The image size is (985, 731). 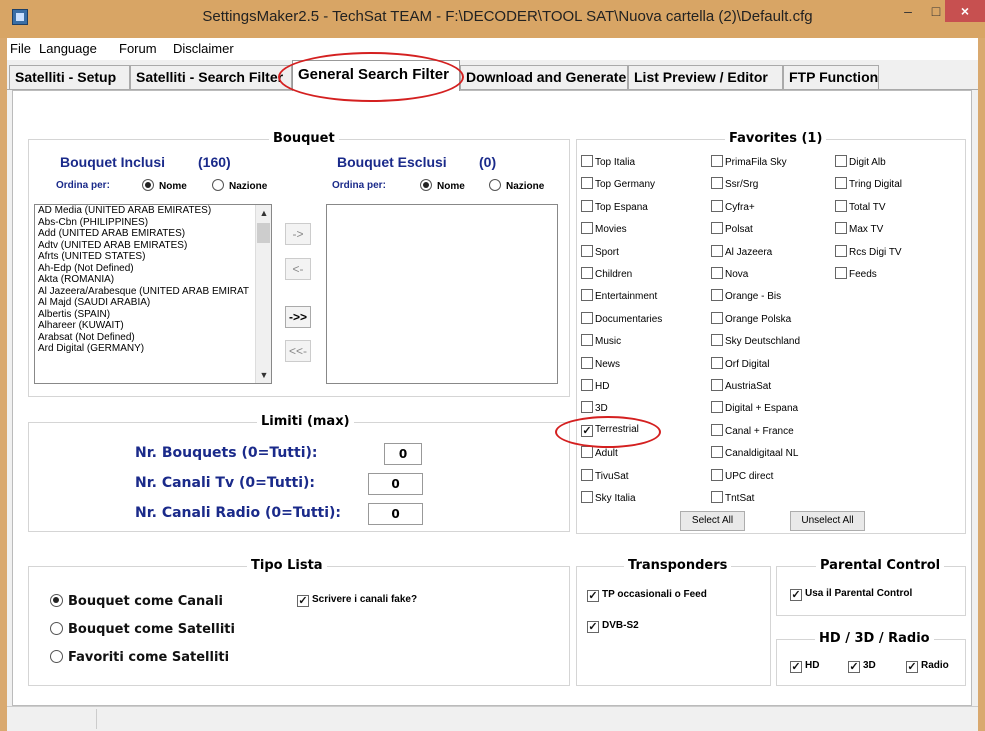 I want to click on favorite-checkbox: Orange - Bis, so click(x=746, y=295).